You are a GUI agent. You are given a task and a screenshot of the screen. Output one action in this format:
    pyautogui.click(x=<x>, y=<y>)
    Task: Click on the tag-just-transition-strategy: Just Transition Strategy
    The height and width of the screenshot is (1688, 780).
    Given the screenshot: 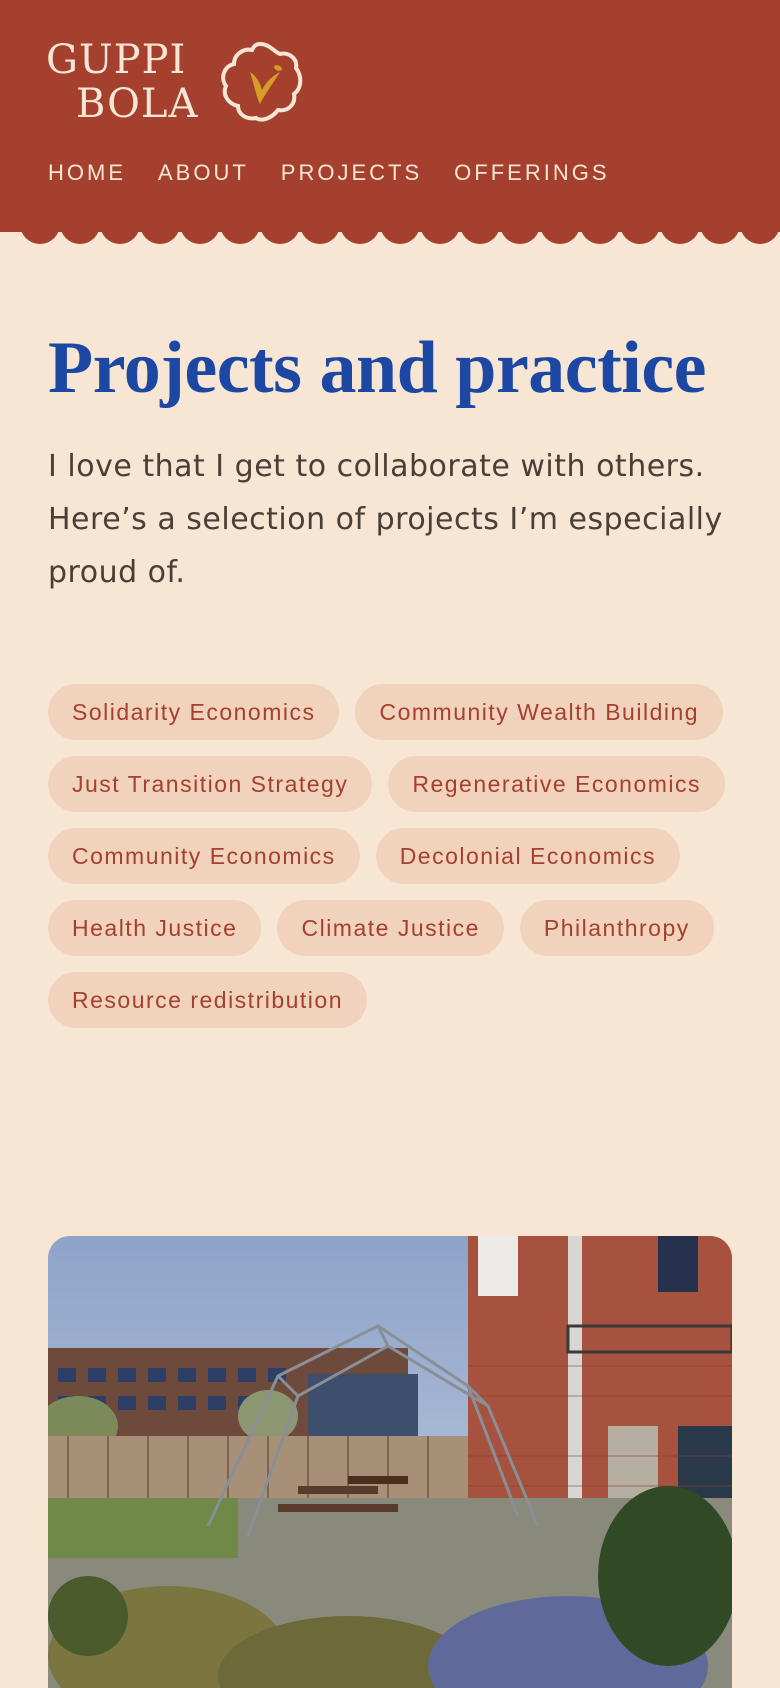 What is the action you would take?
    pyautogui.click(x=210, y=784)
    